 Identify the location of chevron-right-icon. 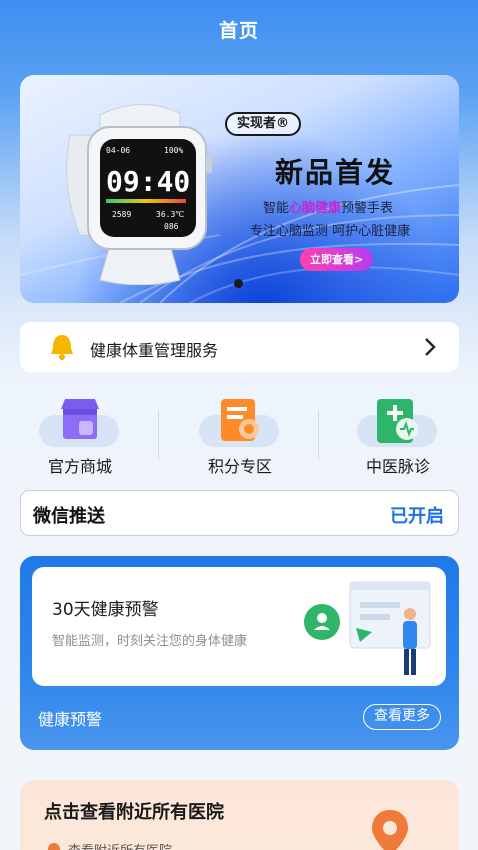
(430, 347).